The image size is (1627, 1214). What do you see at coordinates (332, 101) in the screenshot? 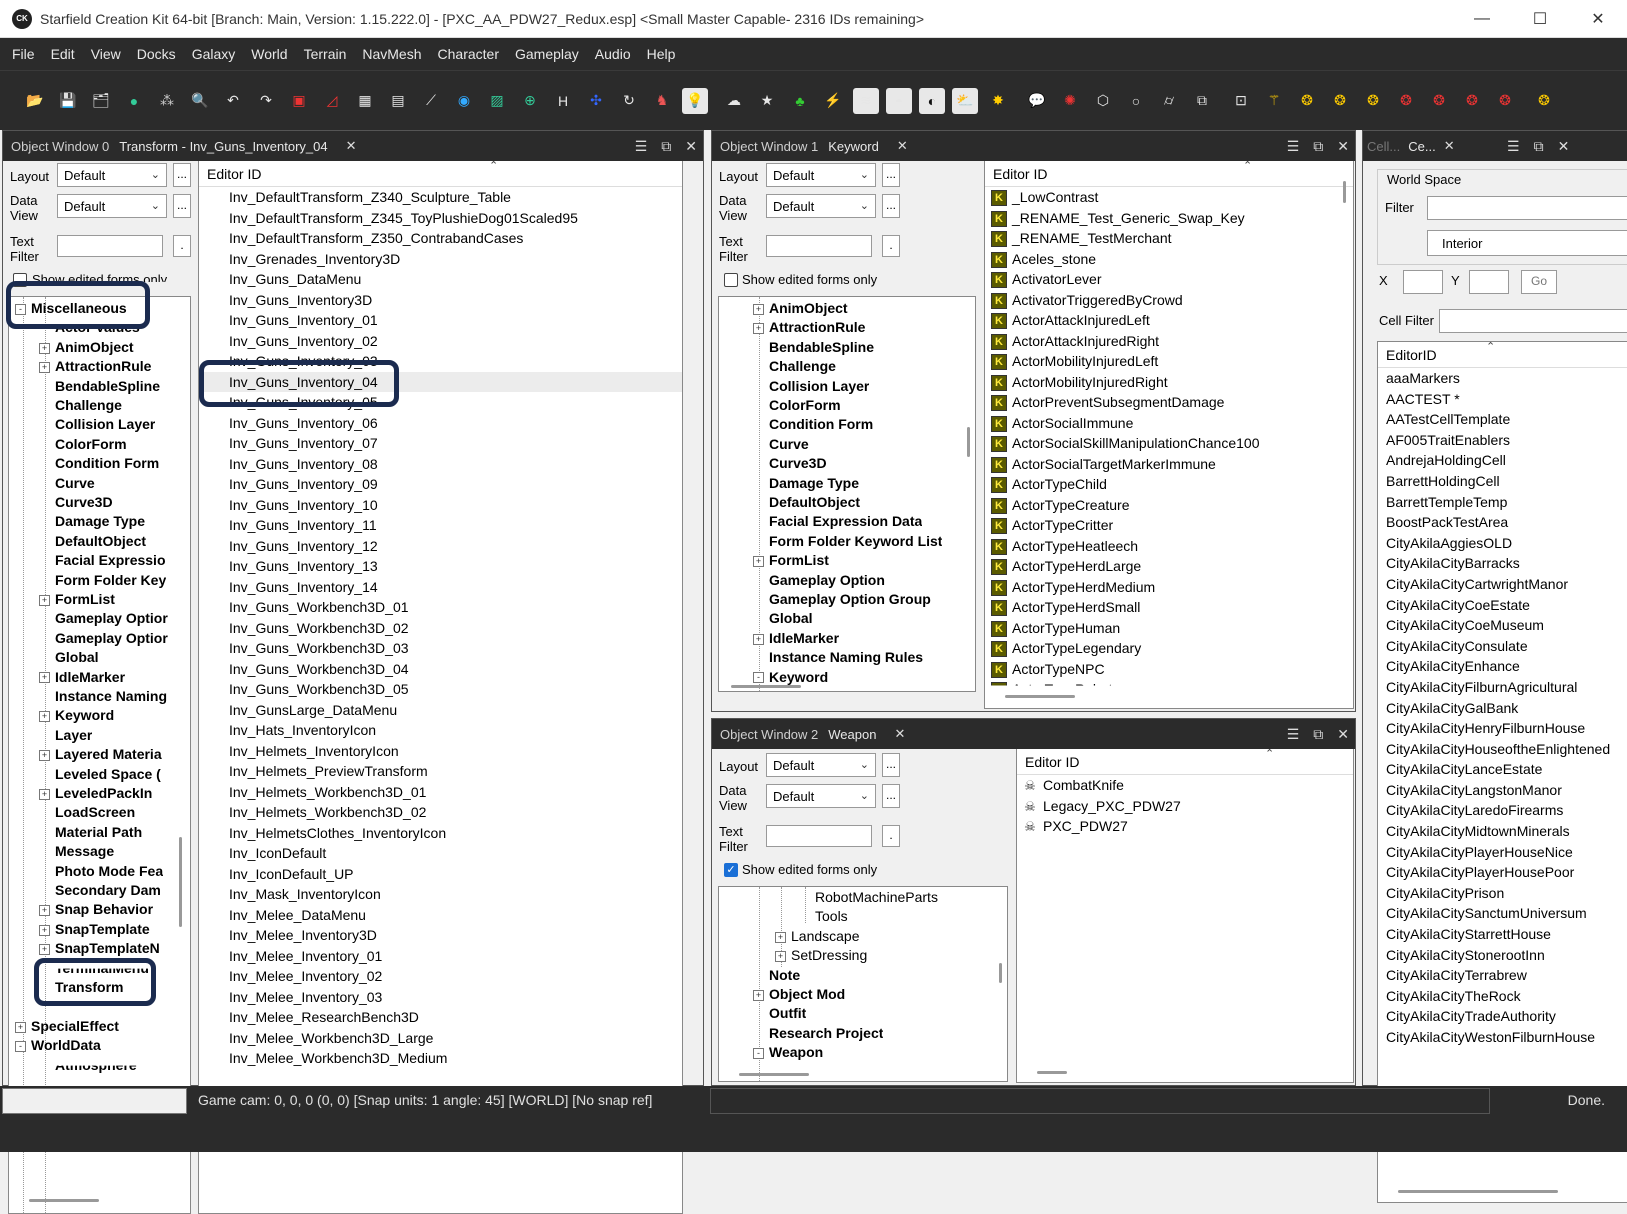
I see `angle-icon: ◿` at bounding box center [332, 101].